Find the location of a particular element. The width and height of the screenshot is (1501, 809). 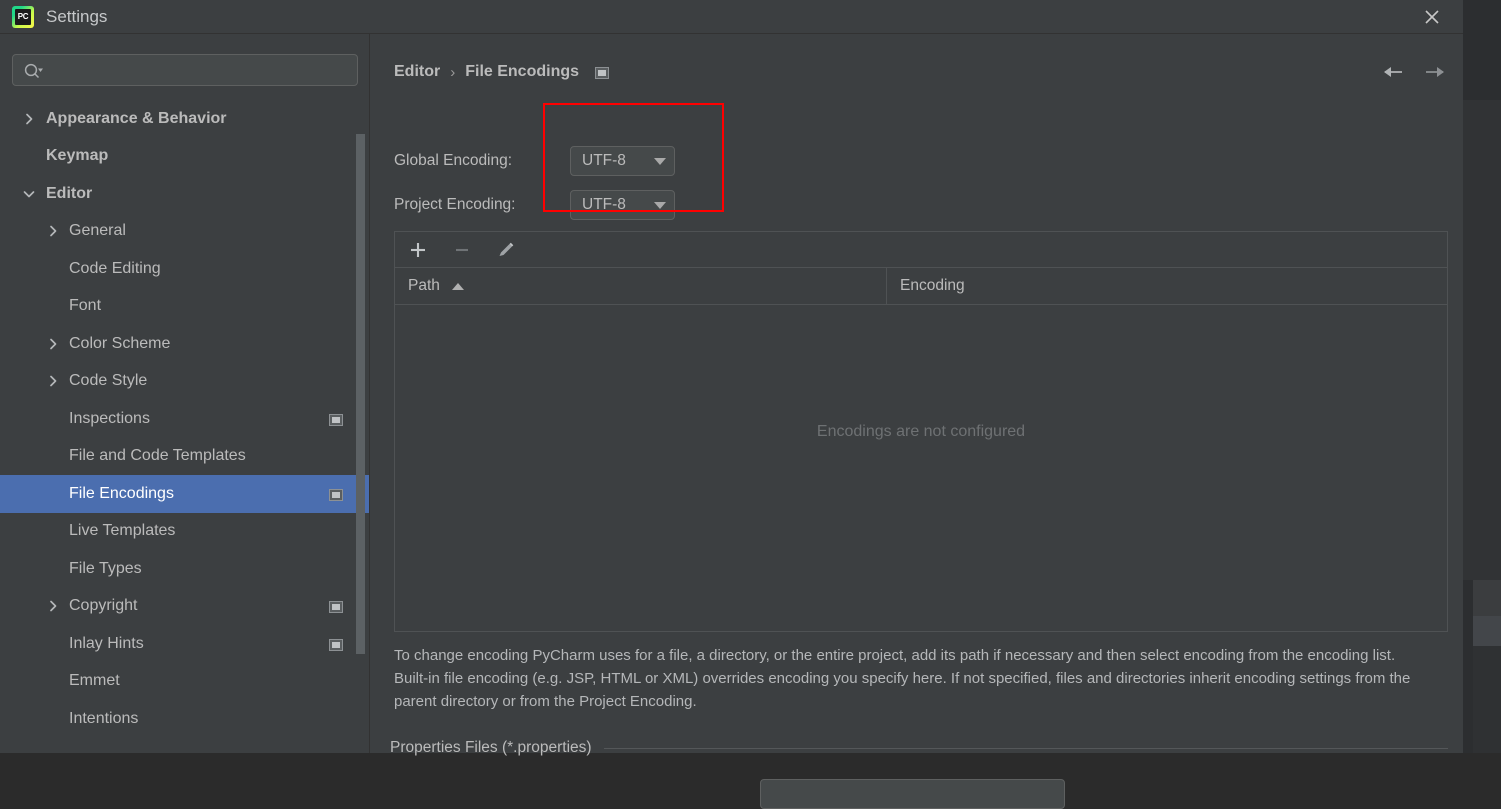

properties-files-section-title: Properties Files (*.properties) is located at coordinates (491, 748).